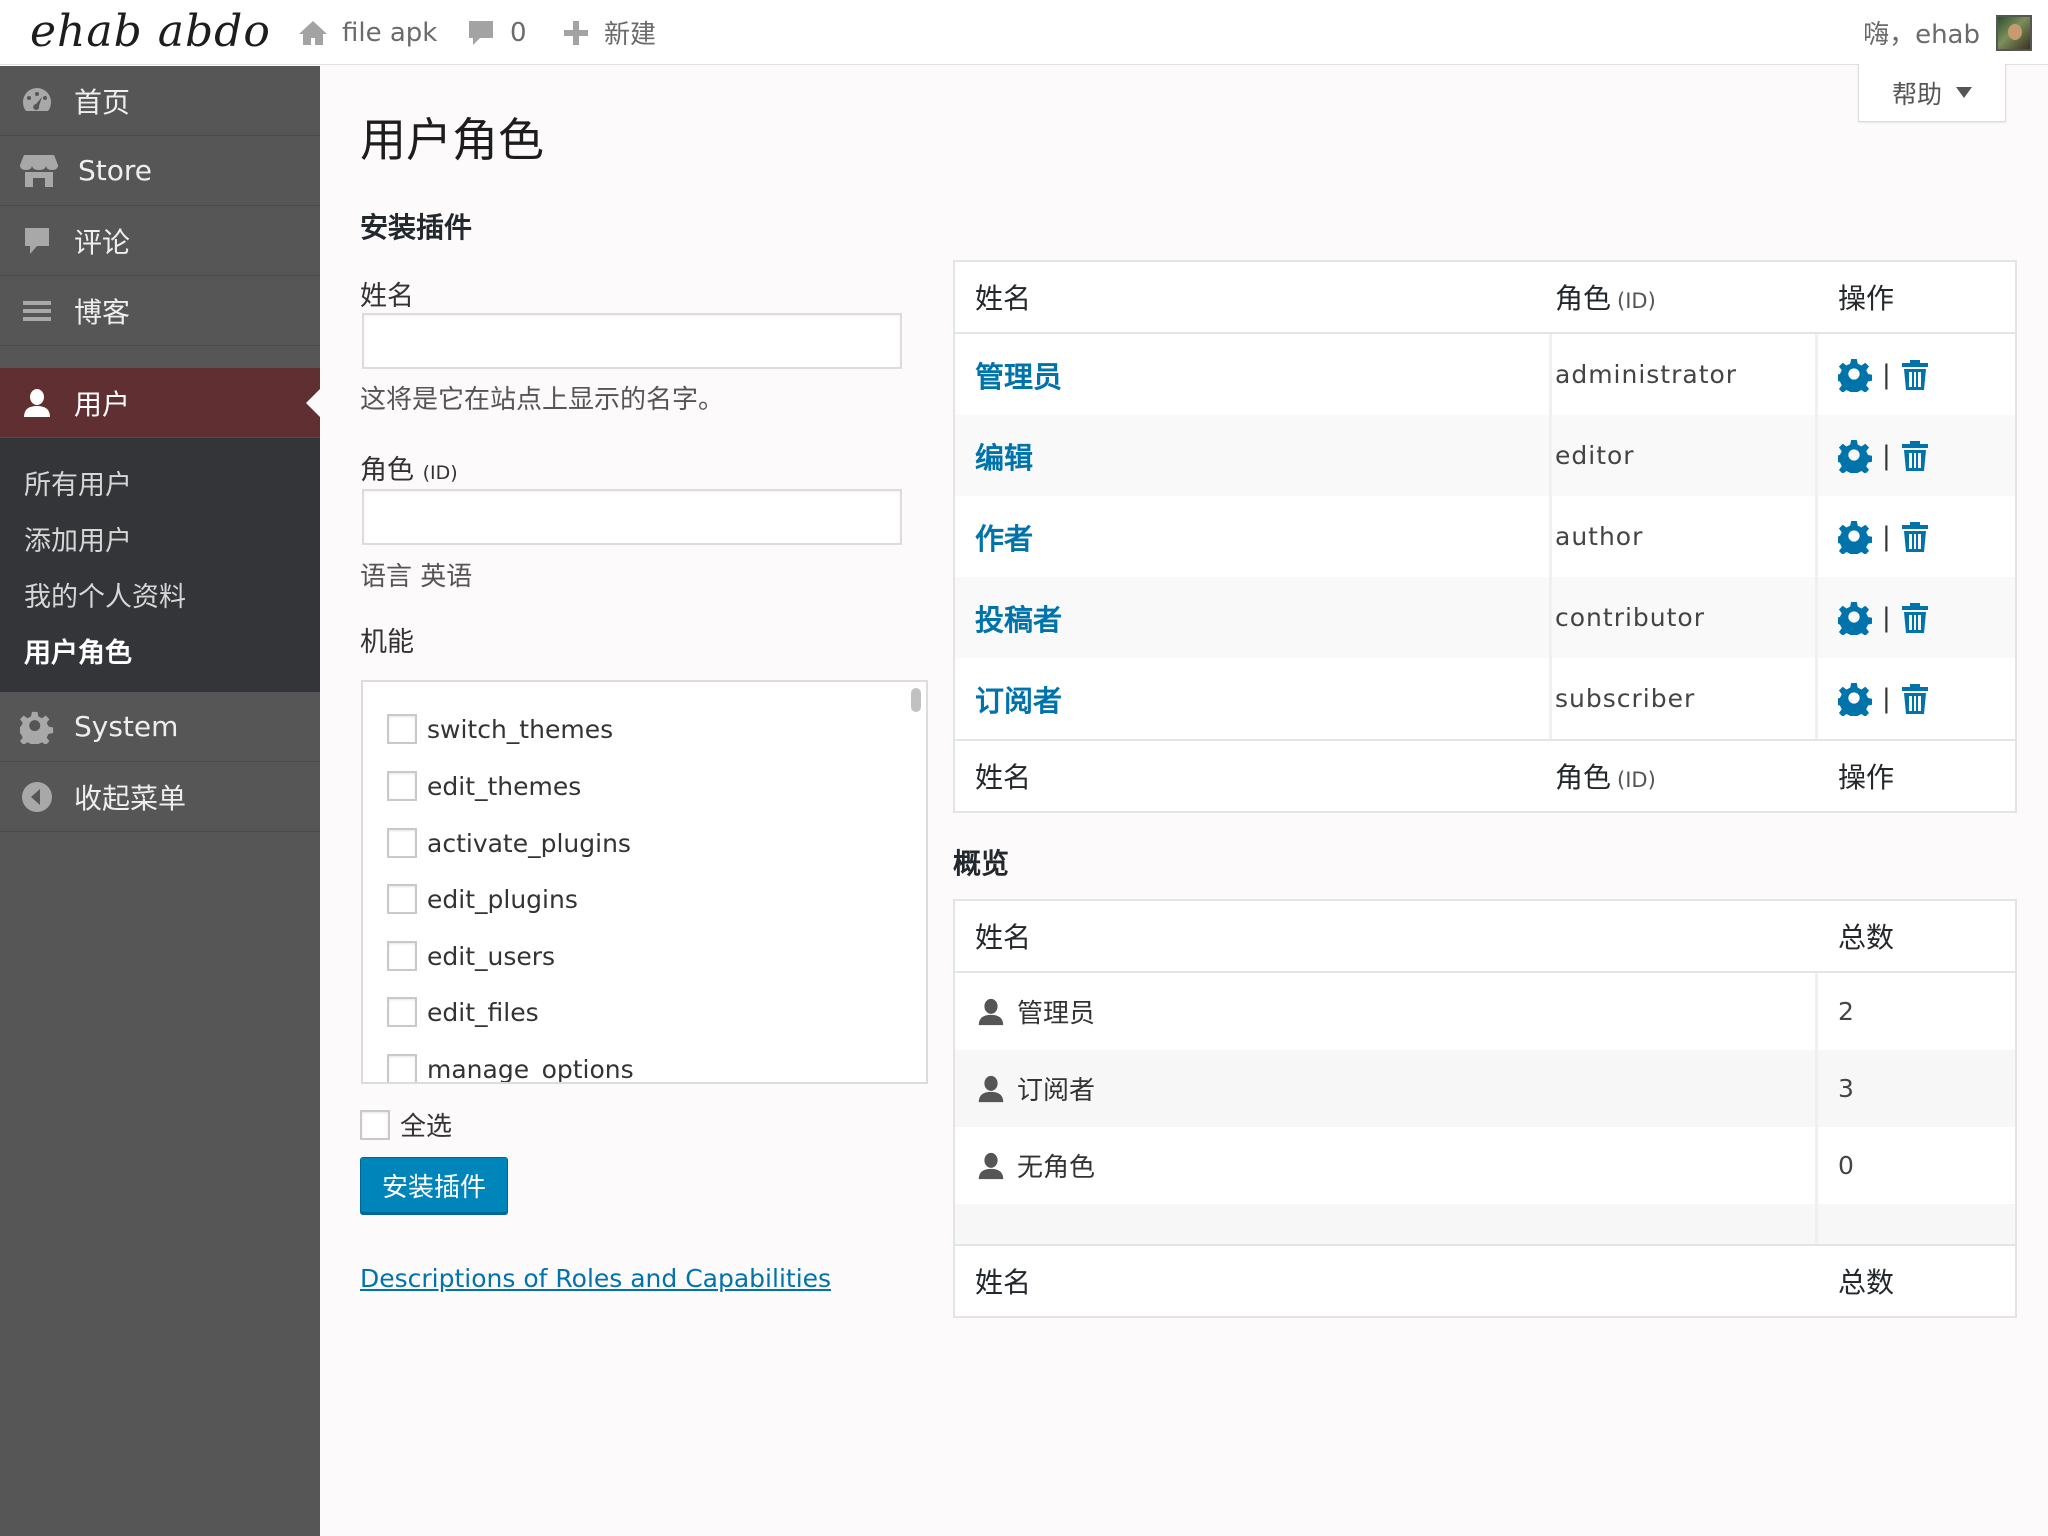 Image resolution: width=2048 pixels, height=1536 pixels. I want to click on capability-option: edit_files, so click(463, 1012).